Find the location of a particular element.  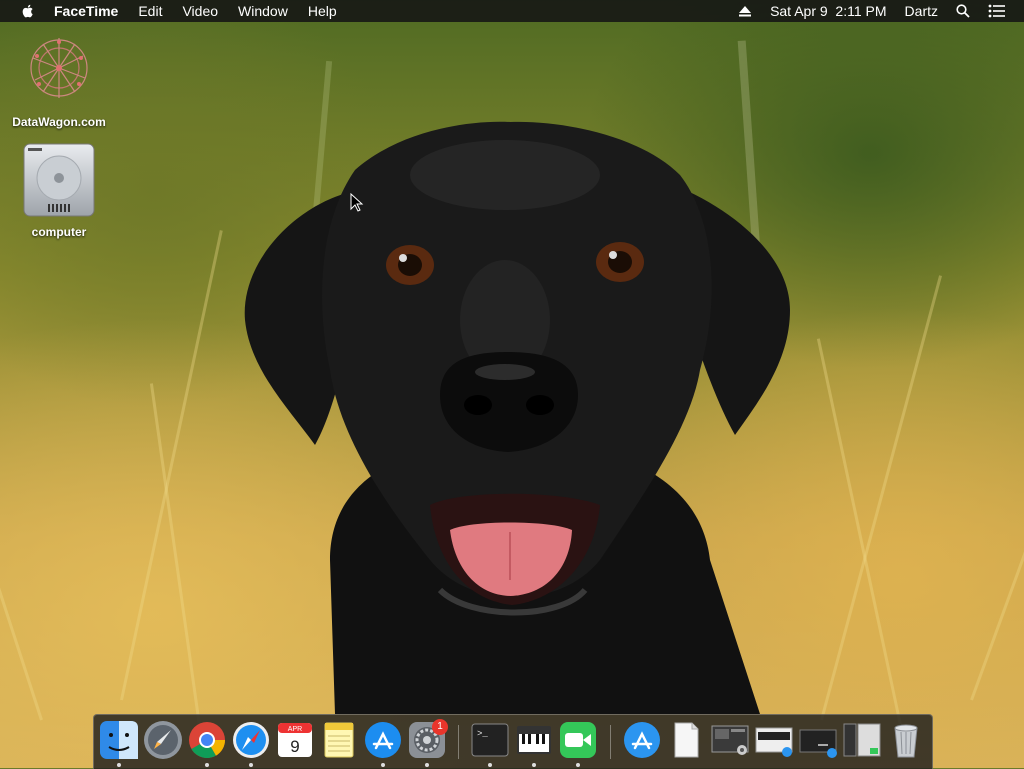

app-store-folder-icon is located at coordinates (642, 740).